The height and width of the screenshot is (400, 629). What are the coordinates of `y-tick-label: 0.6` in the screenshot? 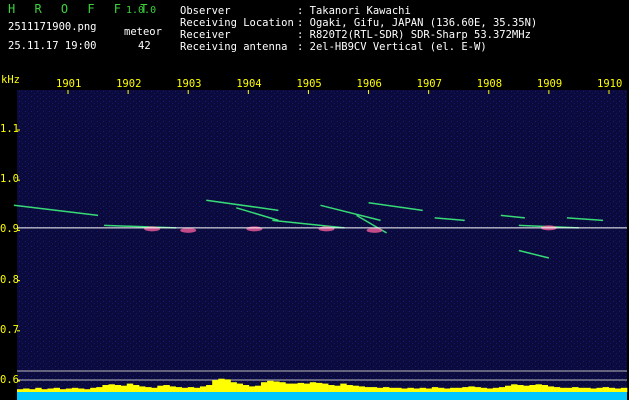 It's located at (9, 380).